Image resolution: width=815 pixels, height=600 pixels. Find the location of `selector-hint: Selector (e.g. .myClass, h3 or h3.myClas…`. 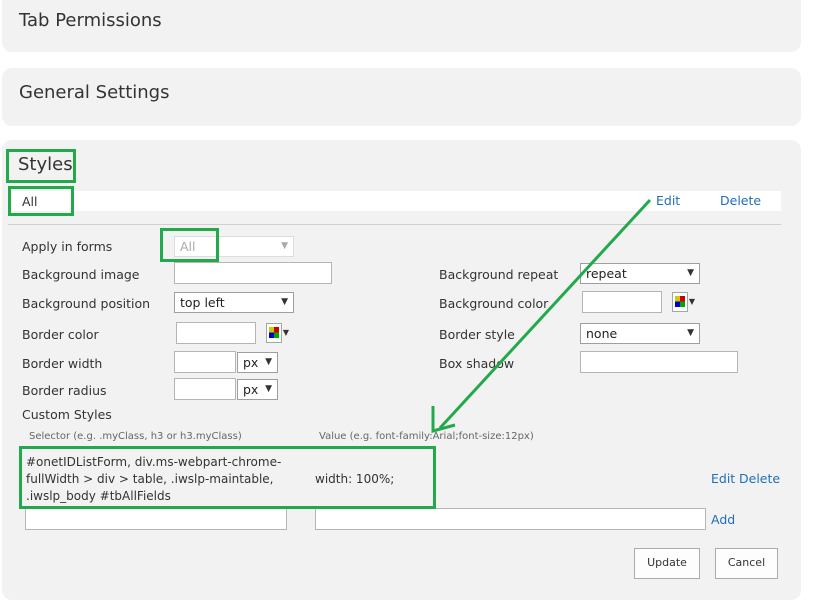

selector-hint: Selector (e.g. .myClass, h3 or h3.myClas… is located at coordinates (135, 436).